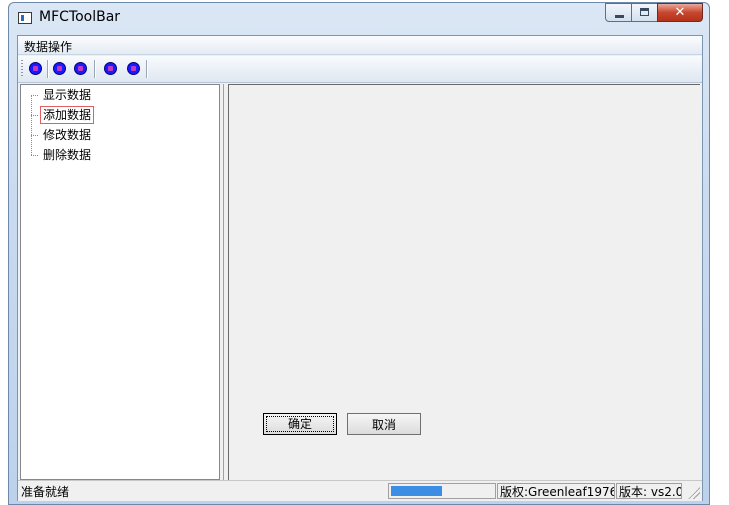  Describe the element at coordinates (67, 135) in the screenshot. I see `tree-item-label: 修改数据` at that location.